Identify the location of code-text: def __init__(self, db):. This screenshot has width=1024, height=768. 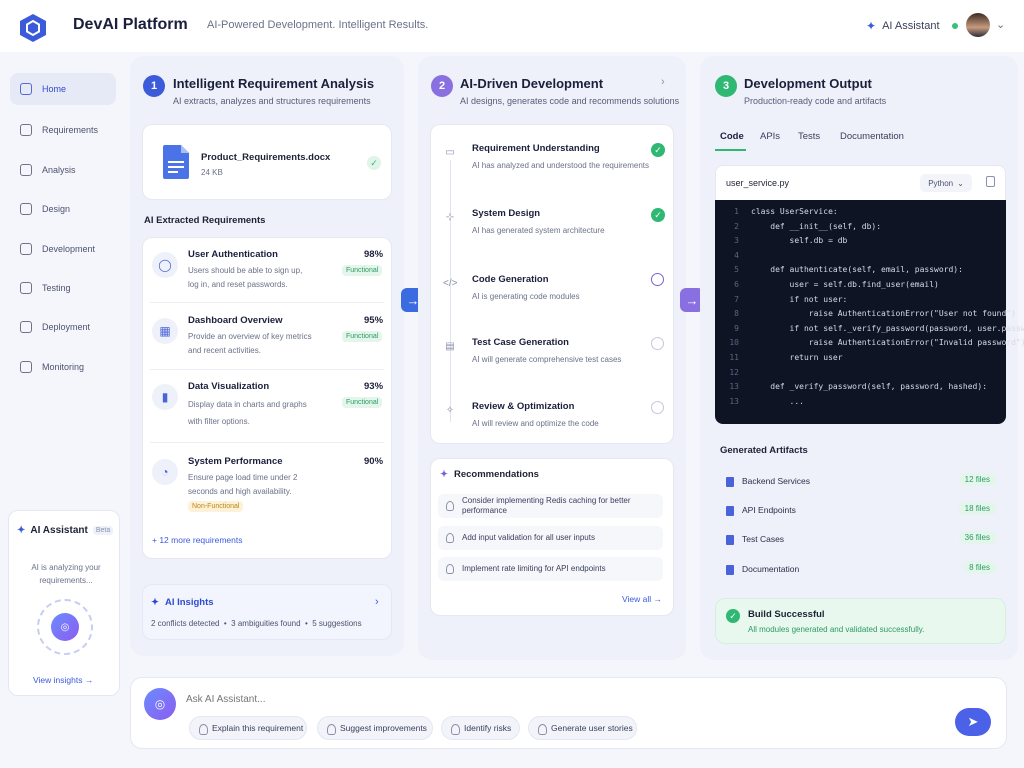
(816, 226).